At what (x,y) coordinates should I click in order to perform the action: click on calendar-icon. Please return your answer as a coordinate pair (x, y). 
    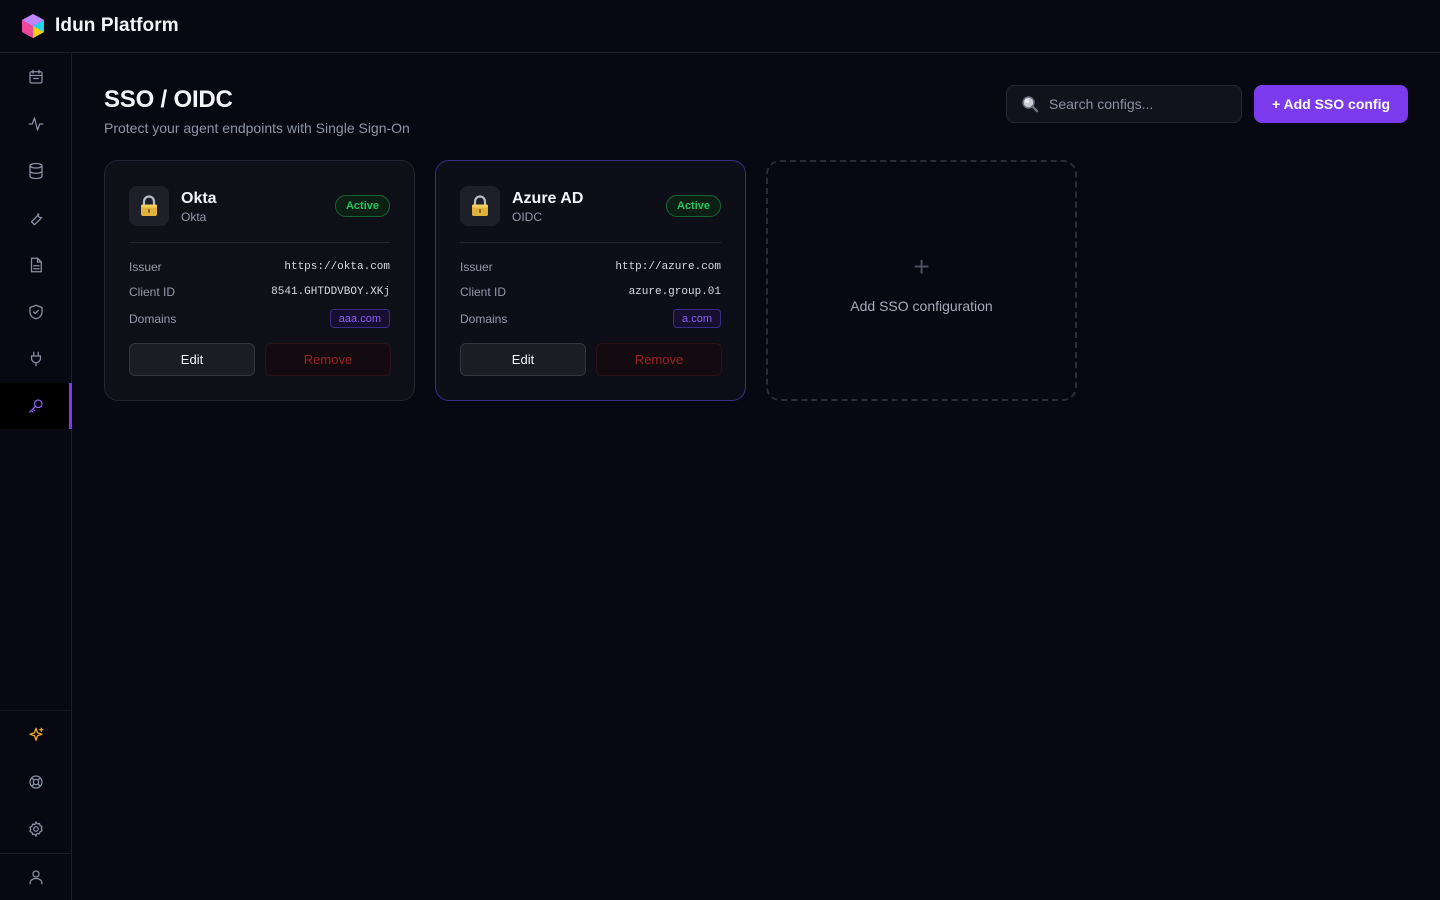
    Looking at the image, I should click on (35, 76).